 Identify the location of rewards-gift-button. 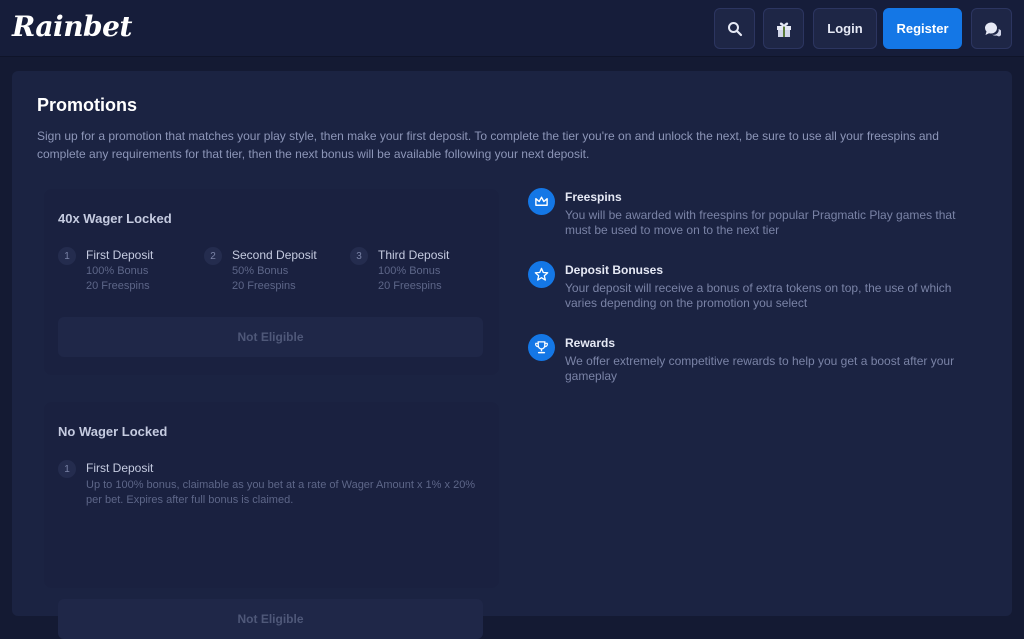
(783, 28).